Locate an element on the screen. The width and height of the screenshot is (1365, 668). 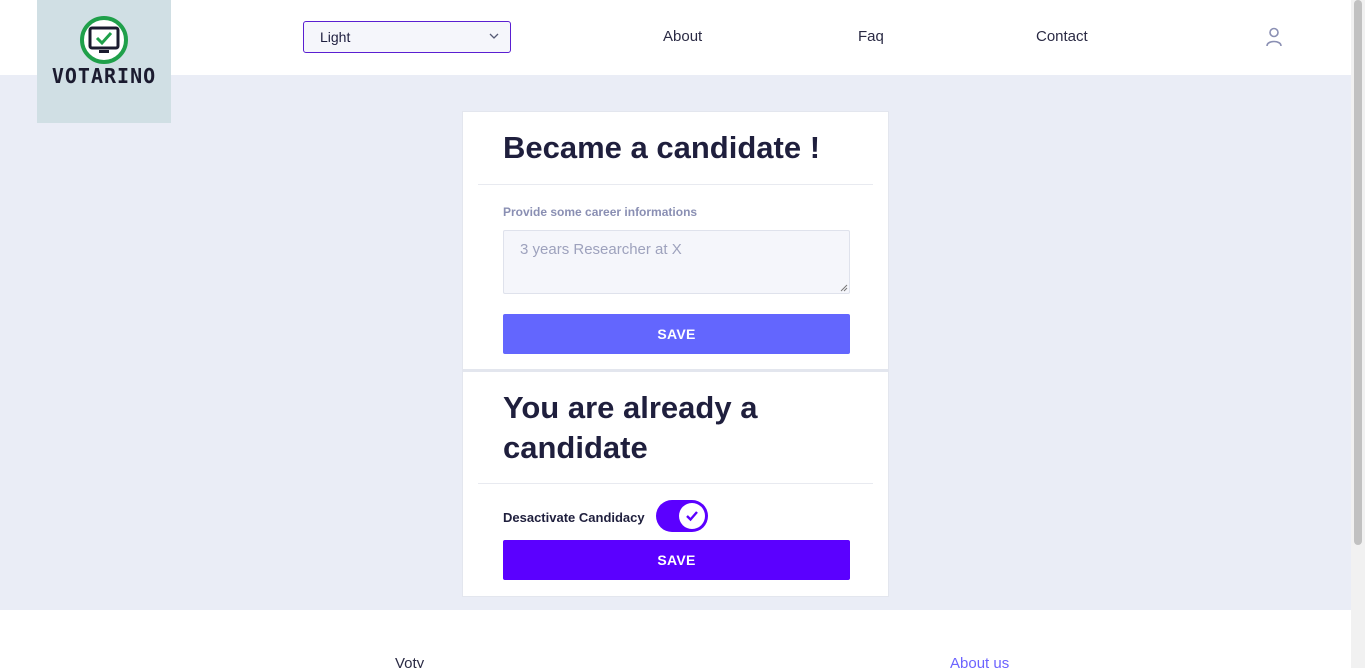
career-field-label: Provide some career informations is located at coordinates (600, 212).